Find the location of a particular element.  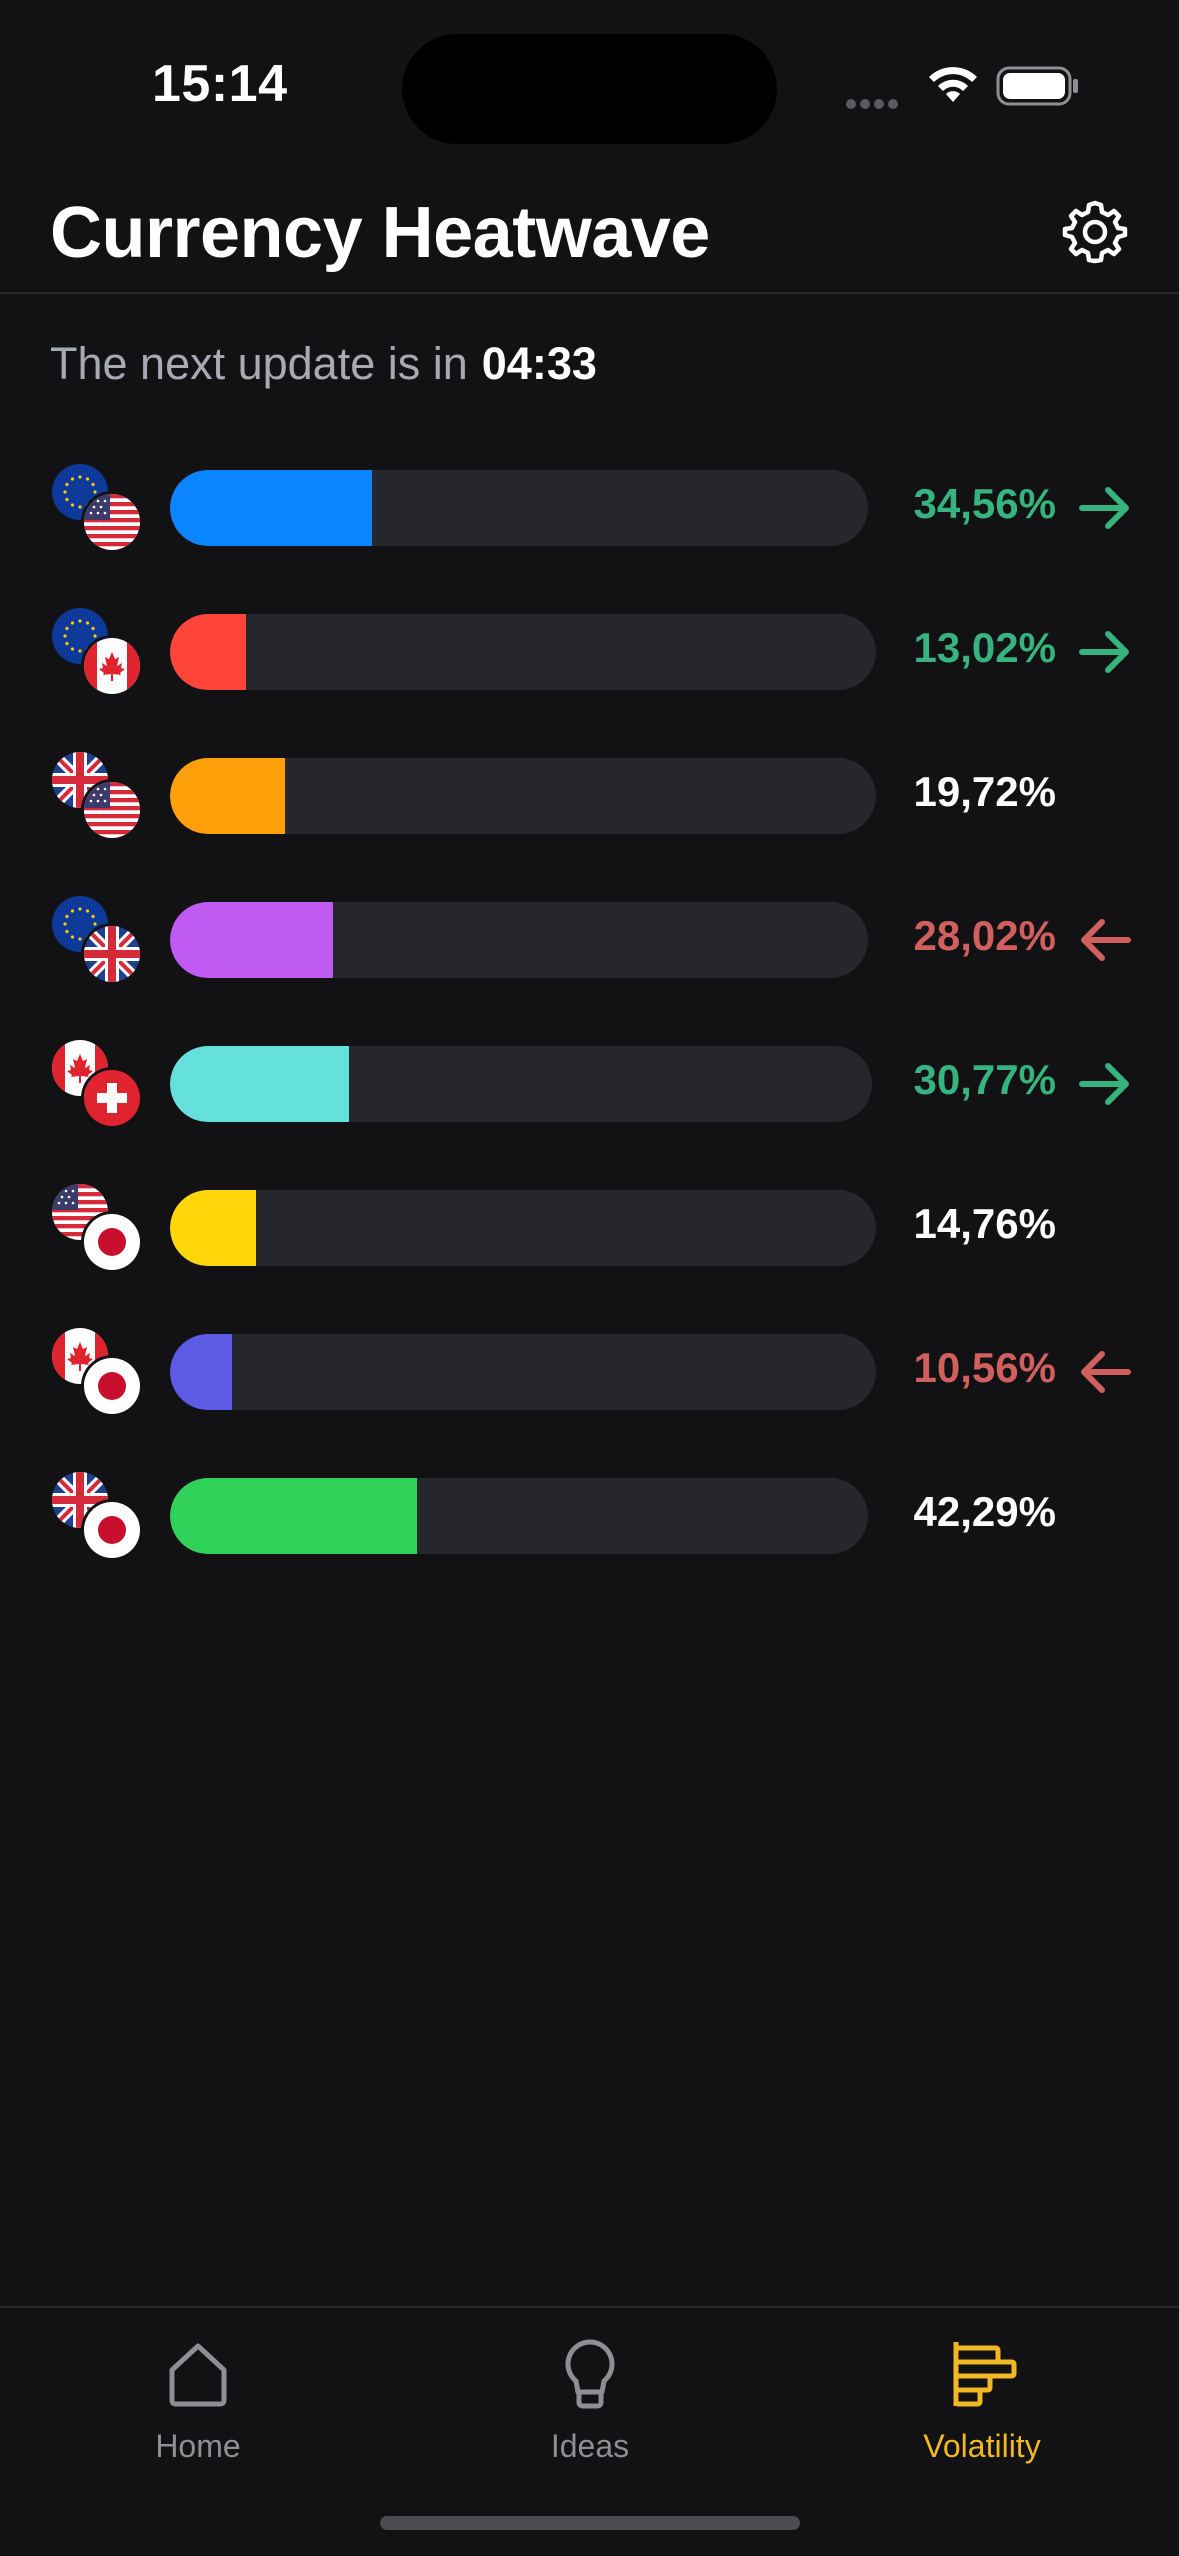

pair-row: 30,77% is located at coordinates (589, 1110).